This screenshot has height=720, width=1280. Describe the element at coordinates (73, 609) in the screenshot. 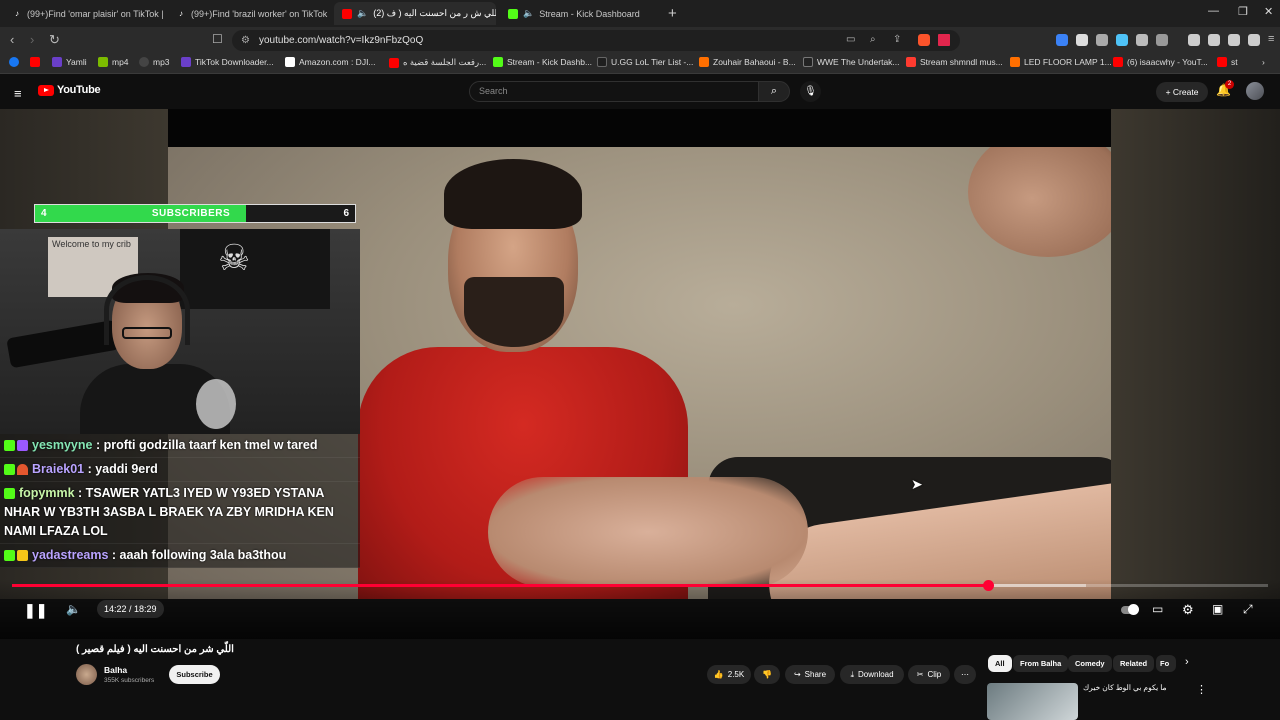

I see `volume-icon: 🔈` at that location.